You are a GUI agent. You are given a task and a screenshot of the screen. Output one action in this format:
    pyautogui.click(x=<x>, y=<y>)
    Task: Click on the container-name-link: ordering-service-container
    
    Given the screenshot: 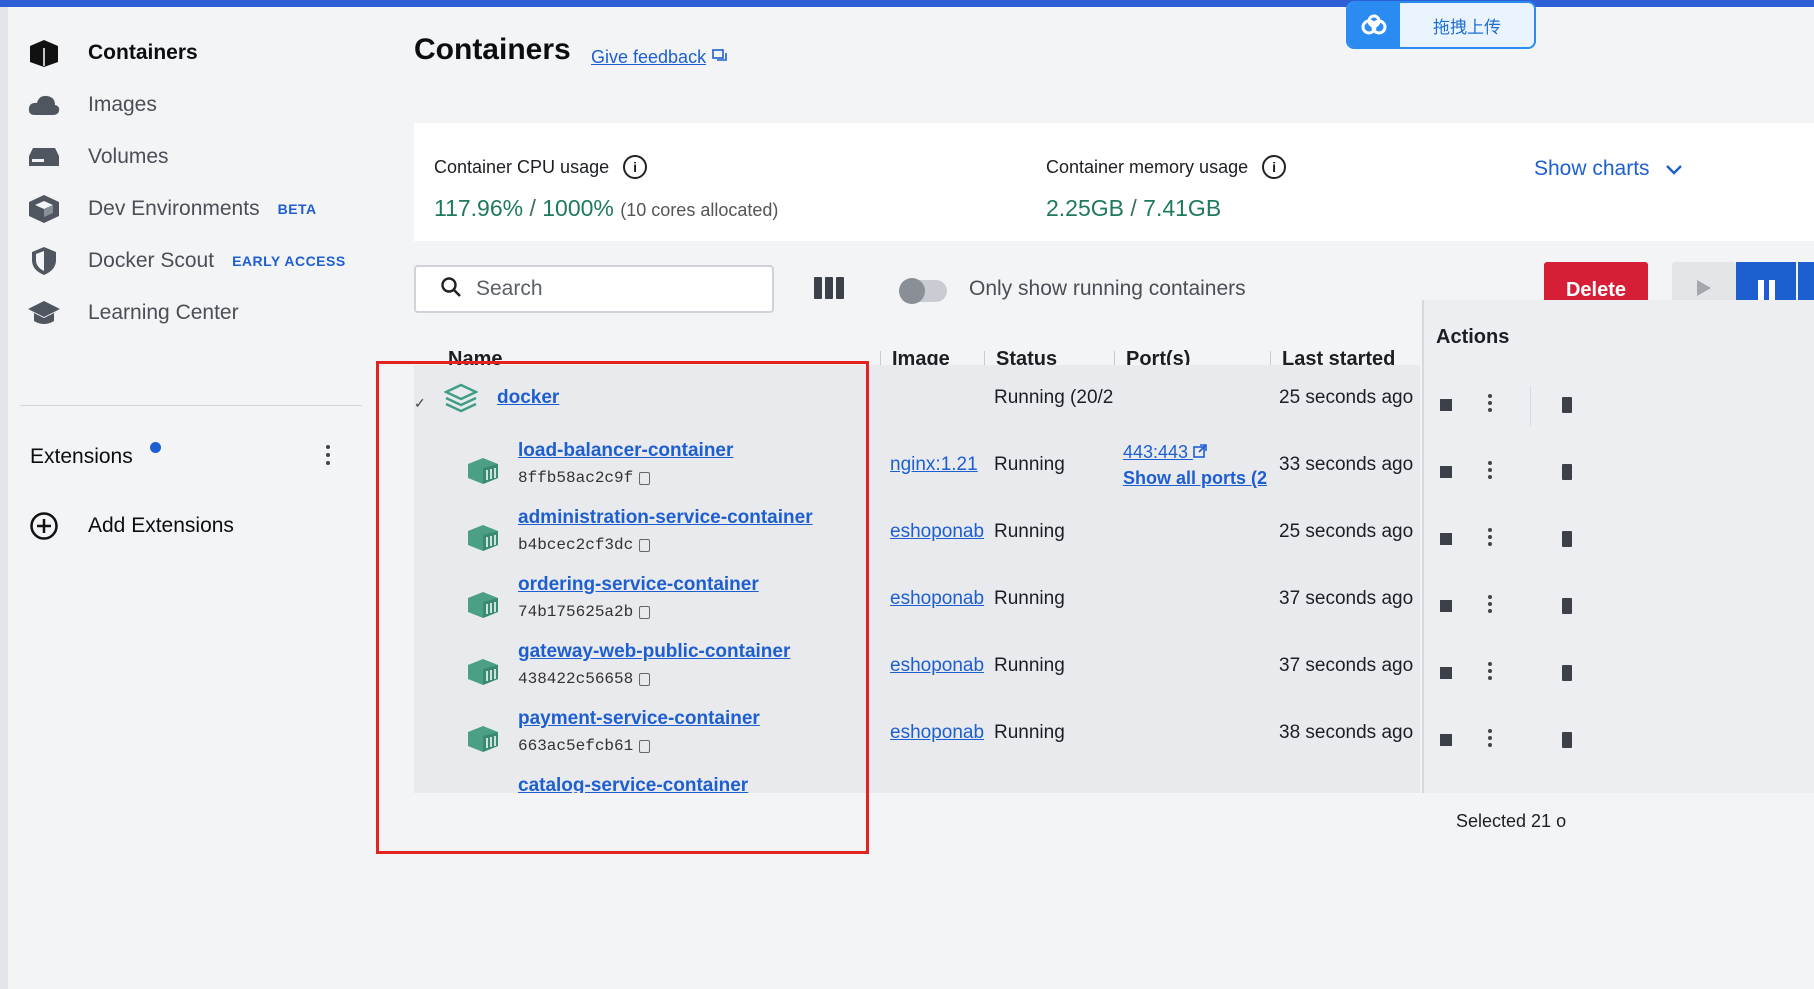 What is the action you would take?
    pyautogui.click(x=638, y=585)
    